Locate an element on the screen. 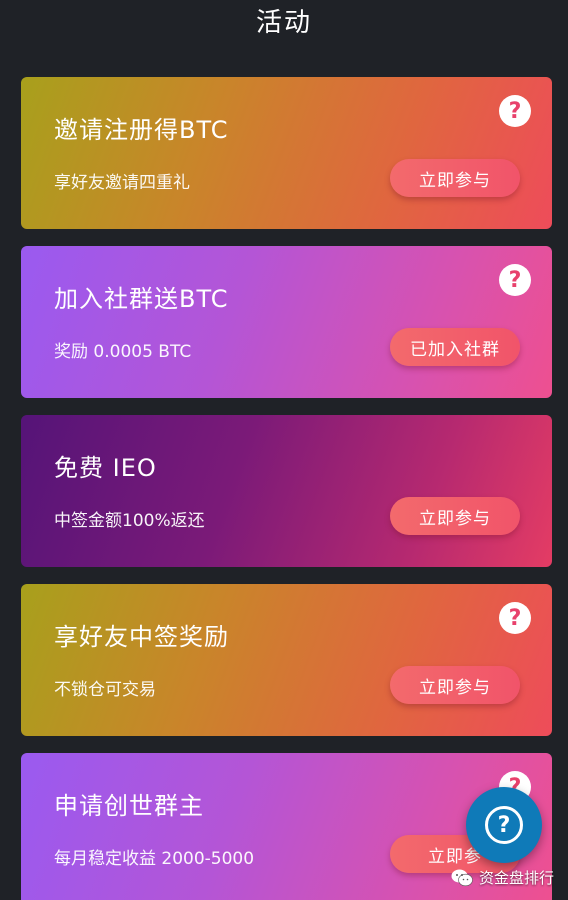 The height and width of the screenshot is (900, 568). header: 活动 is located at coordinates (284, 24).